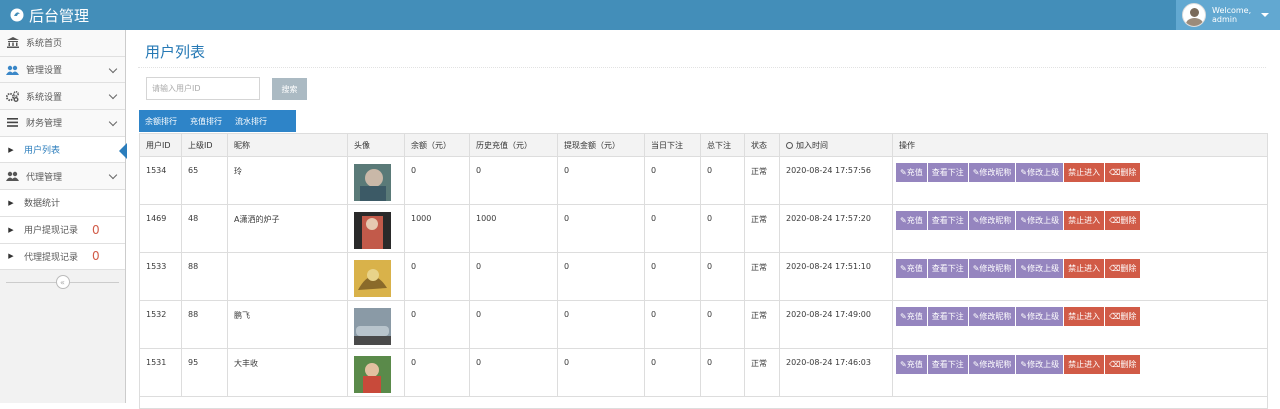 The height and width of the screenshot is (409, 1280). What do you see at coordinates (44, 177) in the screenshot?
I see `sidebar-item-label: 代理管理` at bounding box center [44, 177].